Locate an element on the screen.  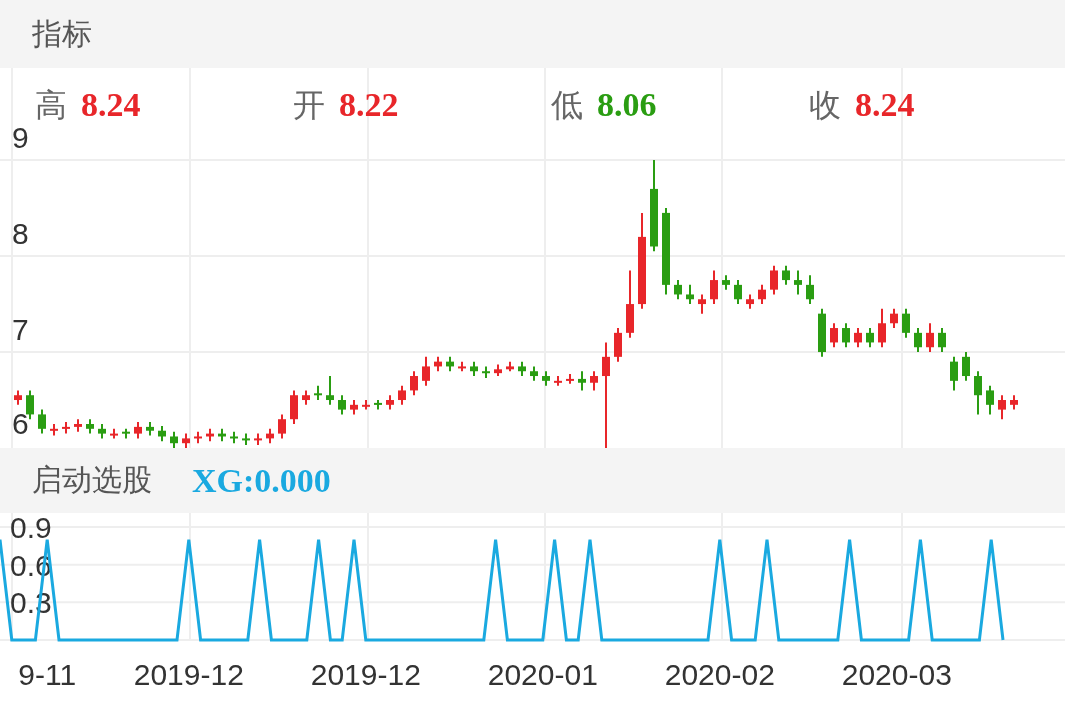
axis-label: 8 is located at coordinates (20, 234).